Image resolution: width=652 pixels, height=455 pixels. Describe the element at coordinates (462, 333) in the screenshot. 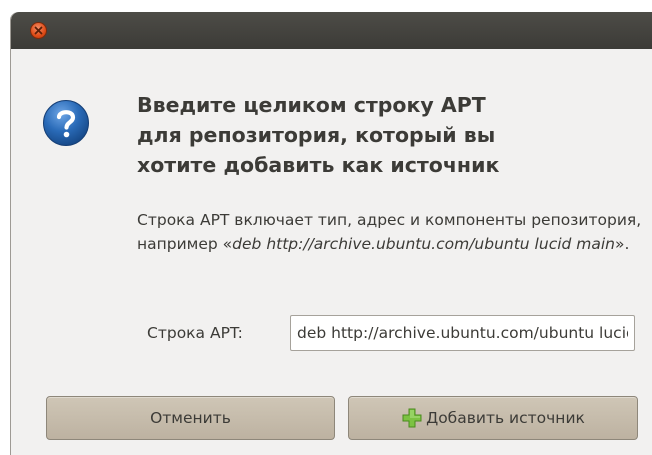

I see `apt-line-input` at that location.